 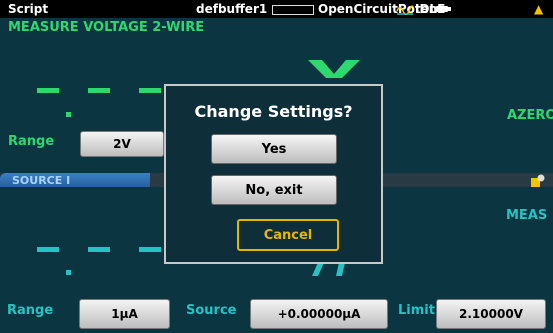 I want to click on yes-button: Yes, so click(x=274, y=149).